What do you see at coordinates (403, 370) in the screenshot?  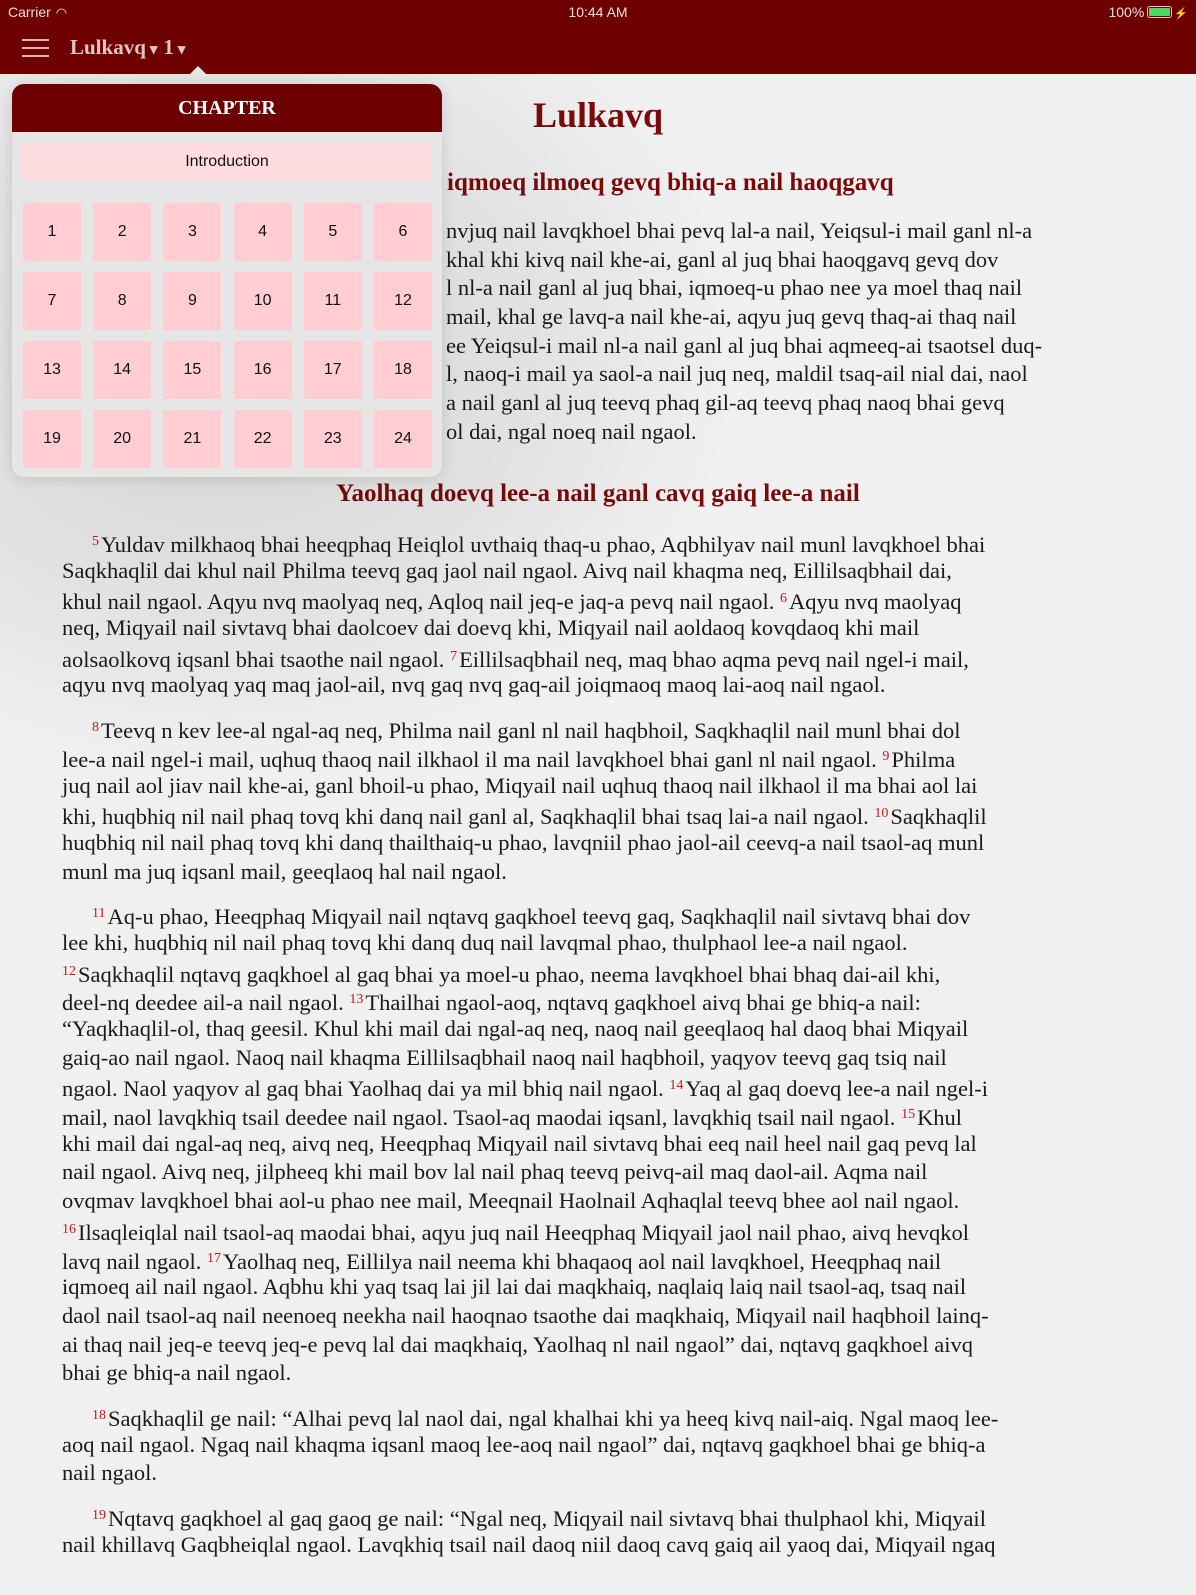 I see `chapter-button-18: 18` at bounding box center [403, 370].